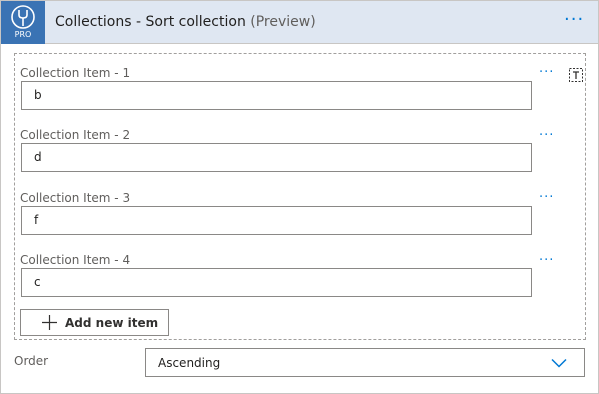 This screenshot has width=599, height=394. I want to click on collection-item-label: Collection Item - 1, so click(75, 73).